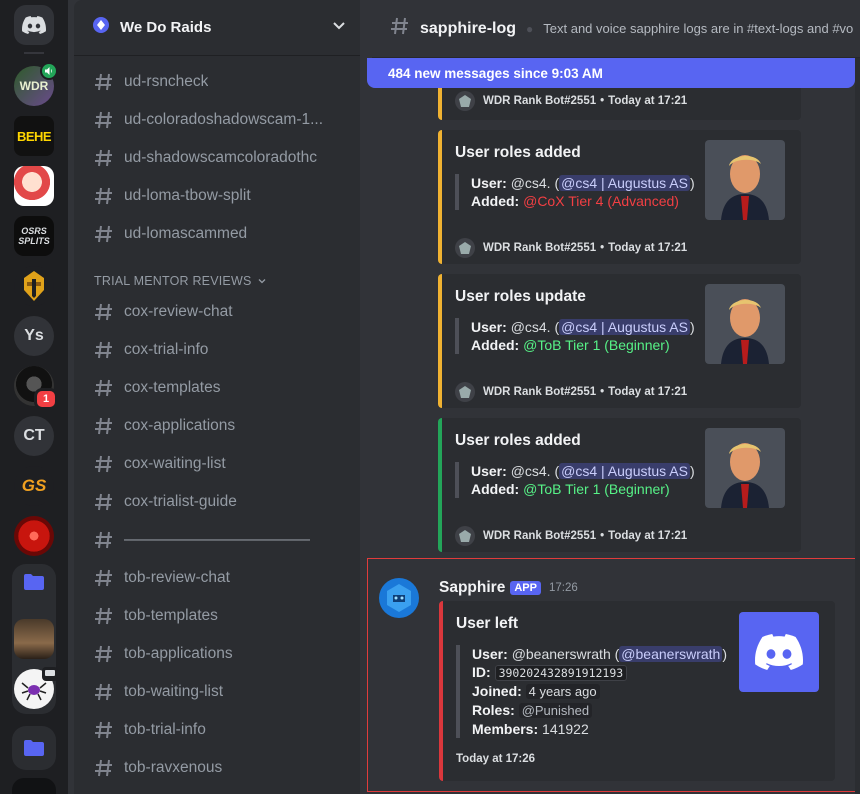  Describe the element at coordinates (216, 730) in the screenshot. I see `channel-item: tob-trial-info` at that location.